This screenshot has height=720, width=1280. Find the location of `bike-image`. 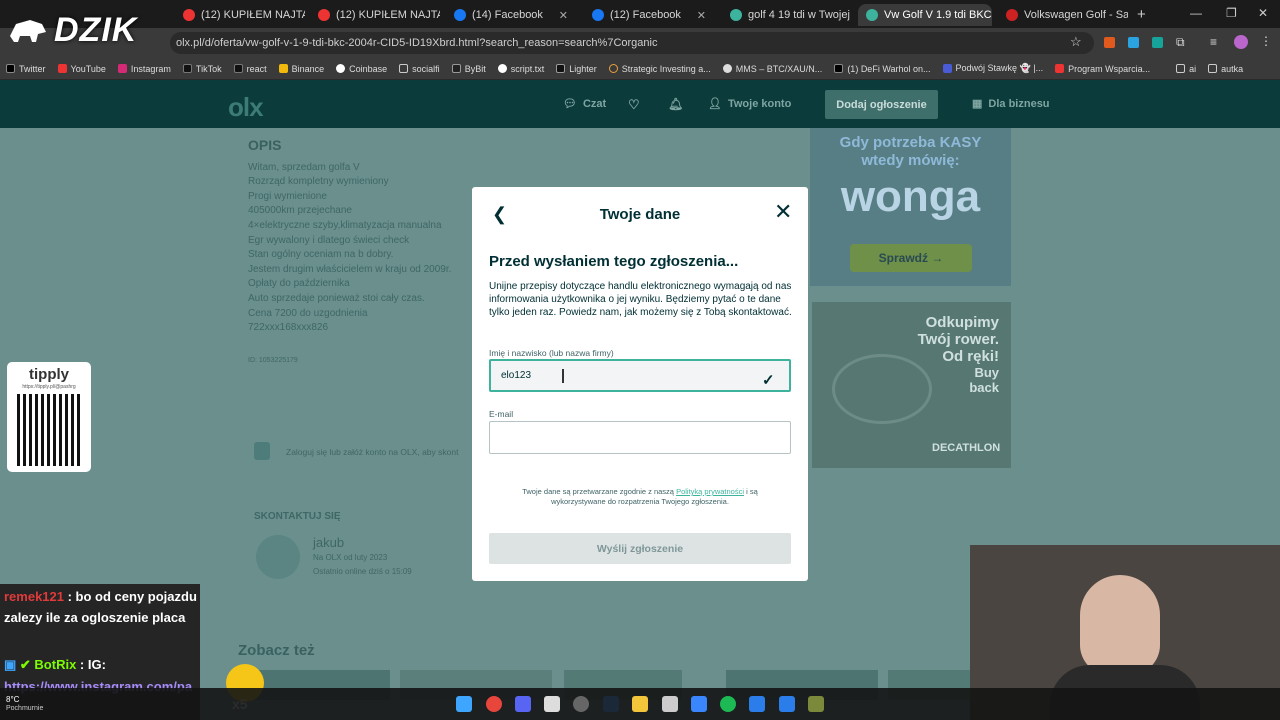

bike-image is located at coordinates (882, 389).